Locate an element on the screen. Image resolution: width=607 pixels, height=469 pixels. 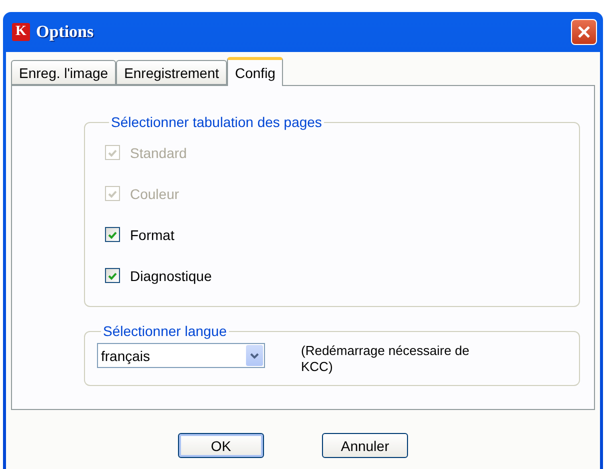
group-title: Sélectionner tabulation des pages is located at coordinates (216, 122).